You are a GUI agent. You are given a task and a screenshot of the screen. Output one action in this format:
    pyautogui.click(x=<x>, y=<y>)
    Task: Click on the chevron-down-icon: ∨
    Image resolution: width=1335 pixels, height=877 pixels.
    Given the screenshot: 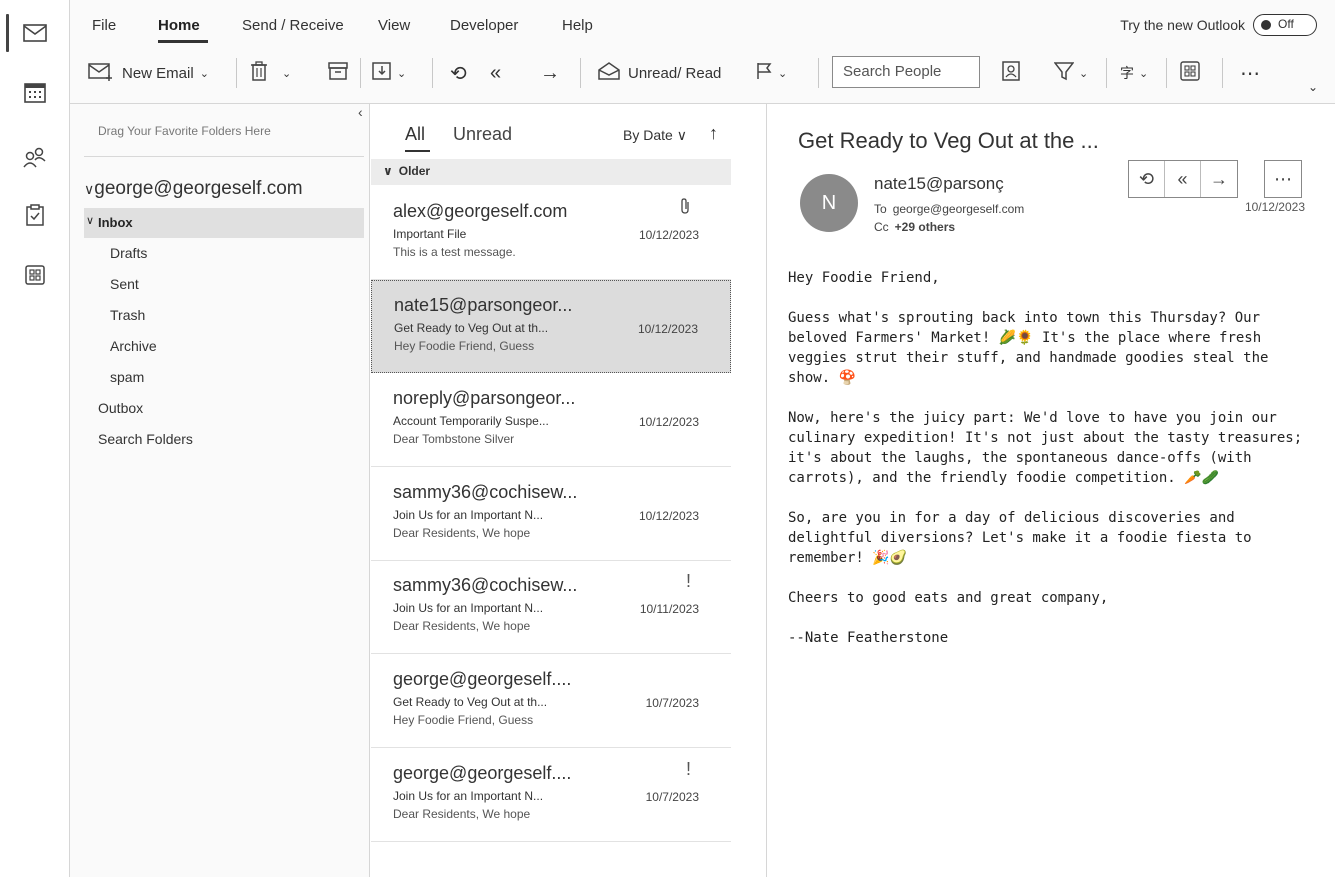 What is the action you would take?
    pyautogui.click(x=388, y=171)
    